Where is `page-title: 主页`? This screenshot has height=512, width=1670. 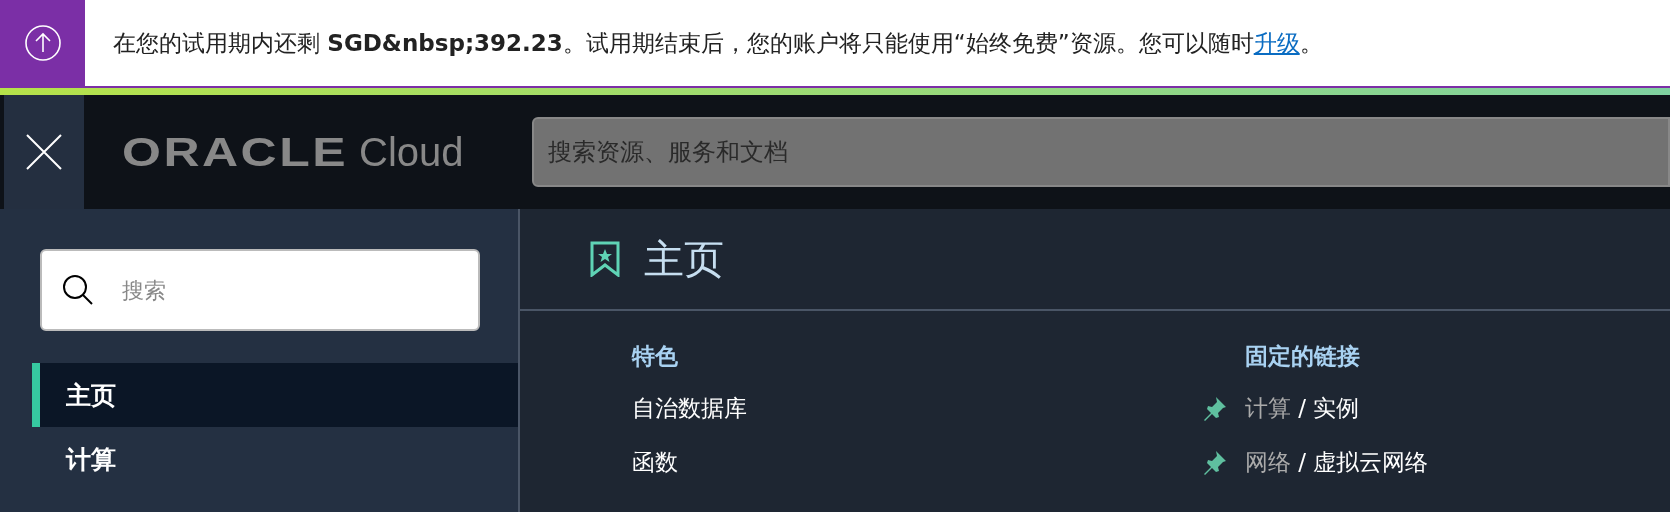 page-title: 主页 is located at coordinates (684, 259).